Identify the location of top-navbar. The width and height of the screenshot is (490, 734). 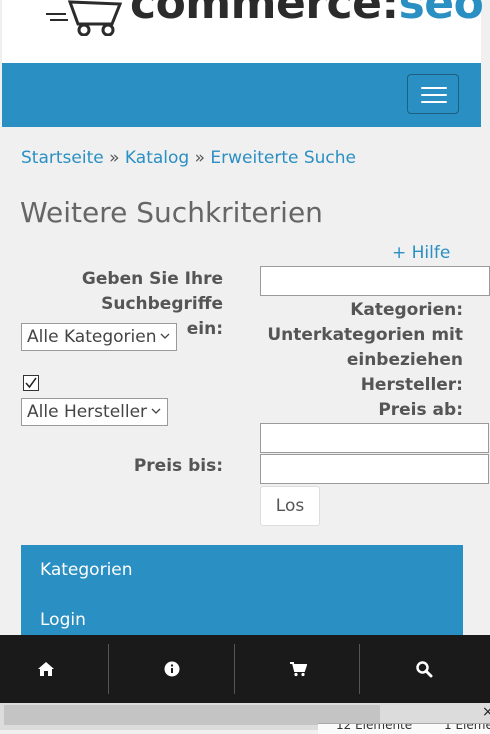
(241, 95).